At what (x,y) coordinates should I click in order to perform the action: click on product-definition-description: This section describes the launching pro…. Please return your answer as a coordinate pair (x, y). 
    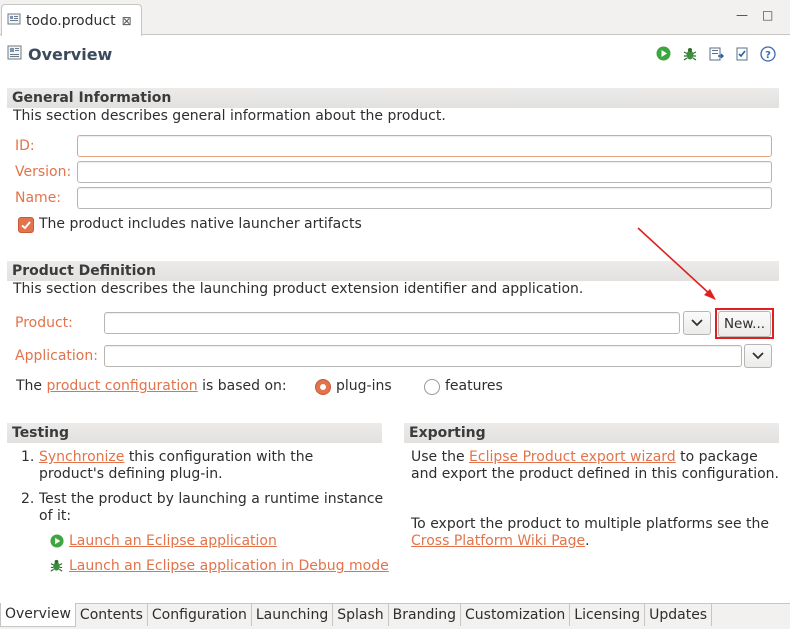
    Looking at the image, I should click on (298, 289).